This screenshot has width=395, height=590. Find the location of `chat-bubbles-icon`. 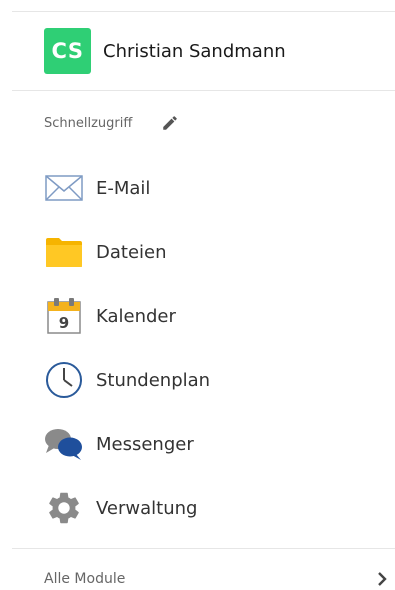

chat-bubbles-icon is located at coordinates (64, 444).